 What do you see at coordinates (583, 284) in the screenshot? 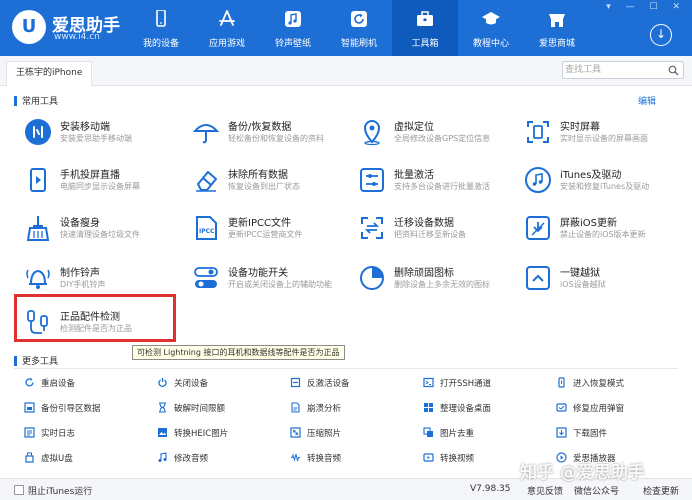
I see `tool-desc: iOS设备越狱` at bounding box center [583, 284].